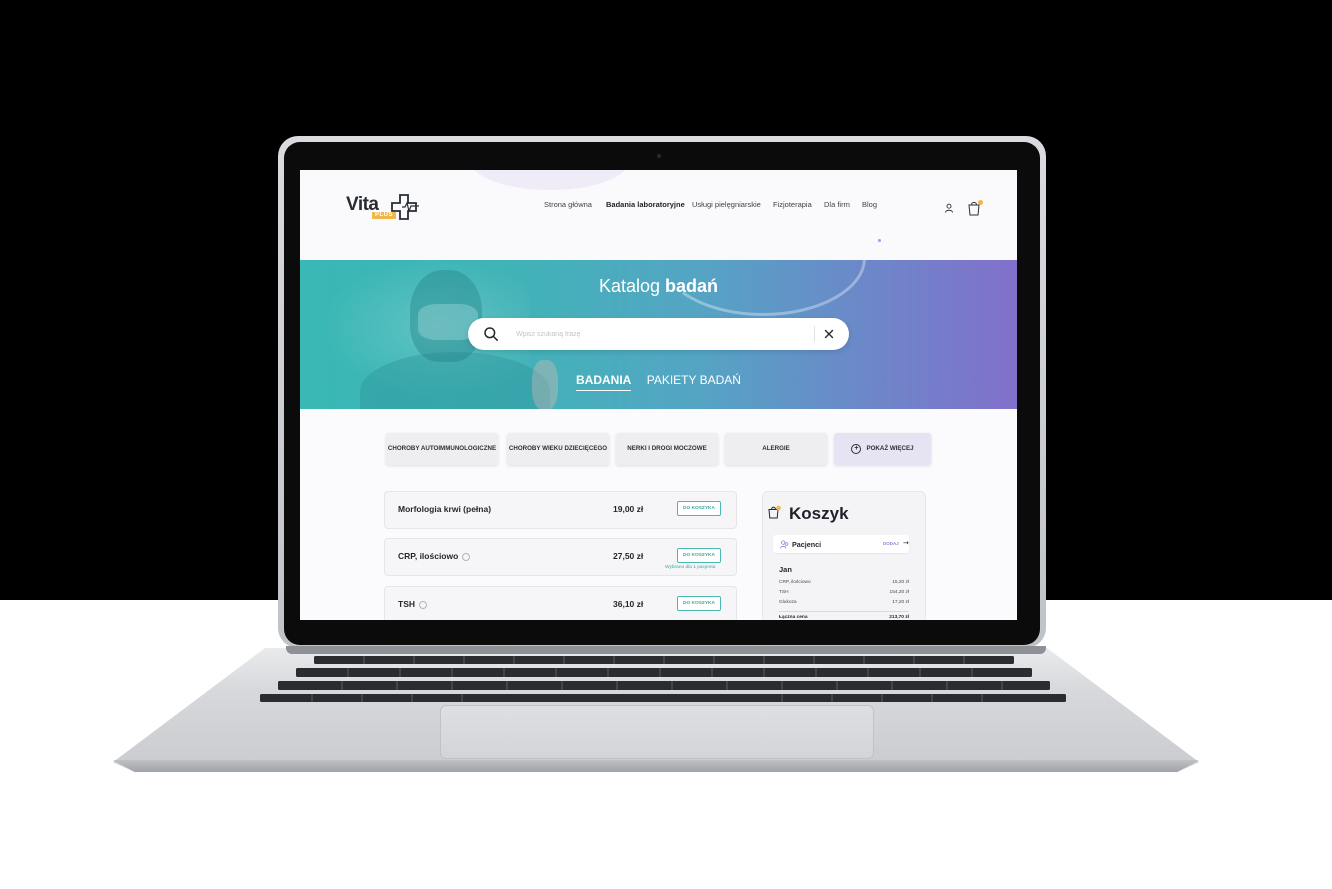 This screenshot has height=889, width=1332. I want to click on cart-count-badge, so click(980, 202).